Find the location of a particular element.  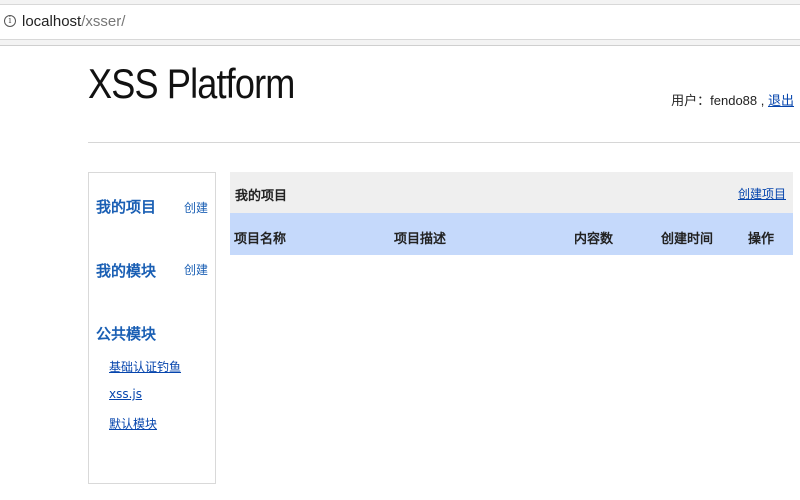

public-module-link: 默认模块 is located at coordinates (133, 423).